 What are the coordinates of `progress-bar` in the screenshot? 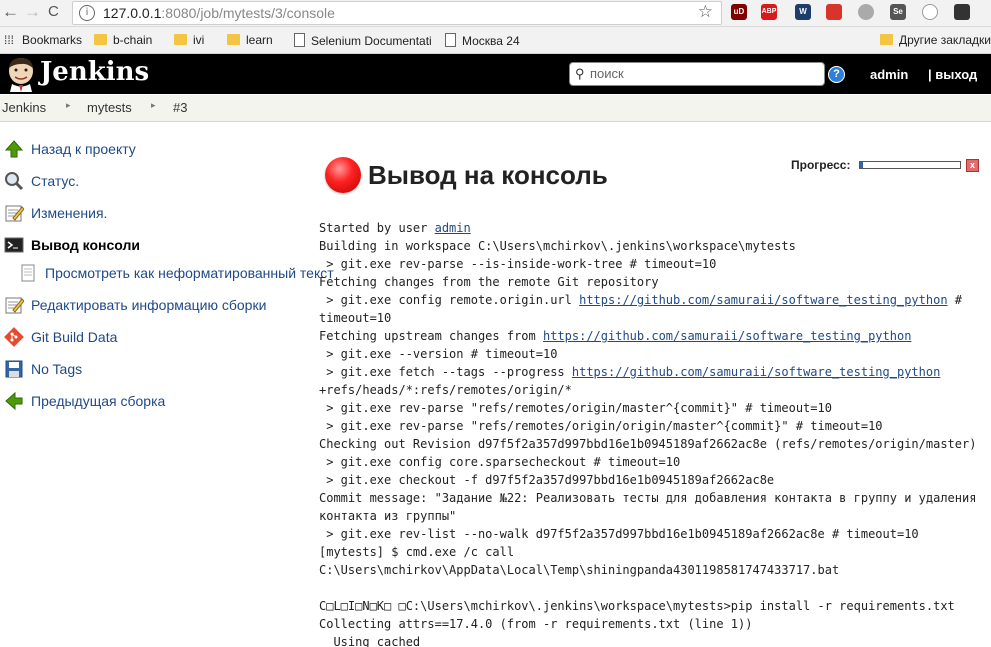 It's located at (910, 165).